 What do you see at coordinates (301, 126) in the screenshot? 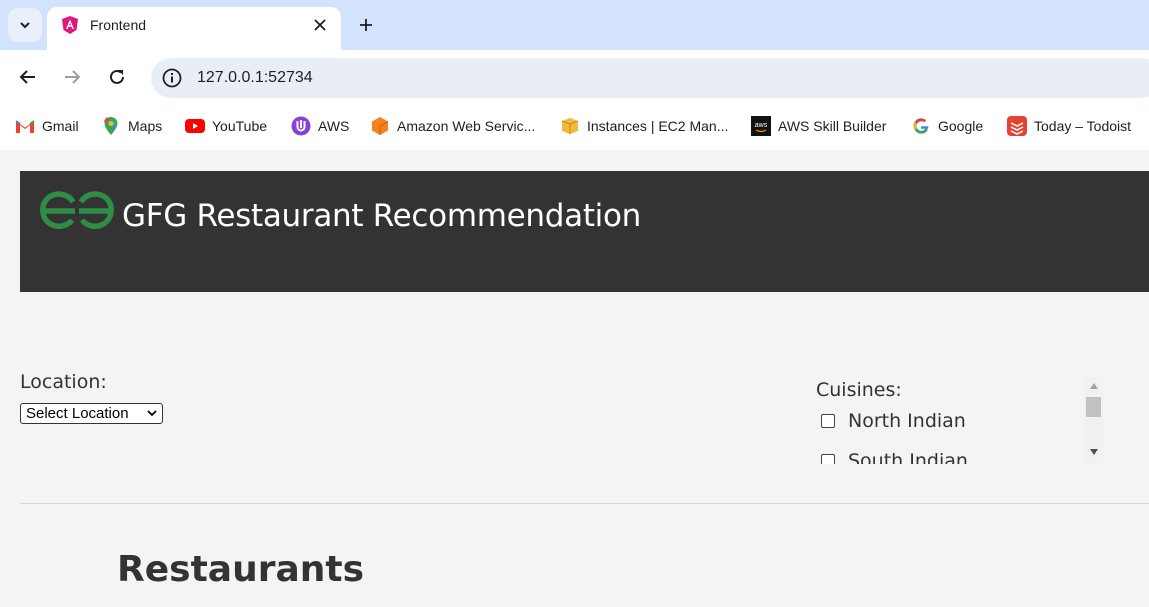
I see `aws-icon` at bounding box center [301, 126].